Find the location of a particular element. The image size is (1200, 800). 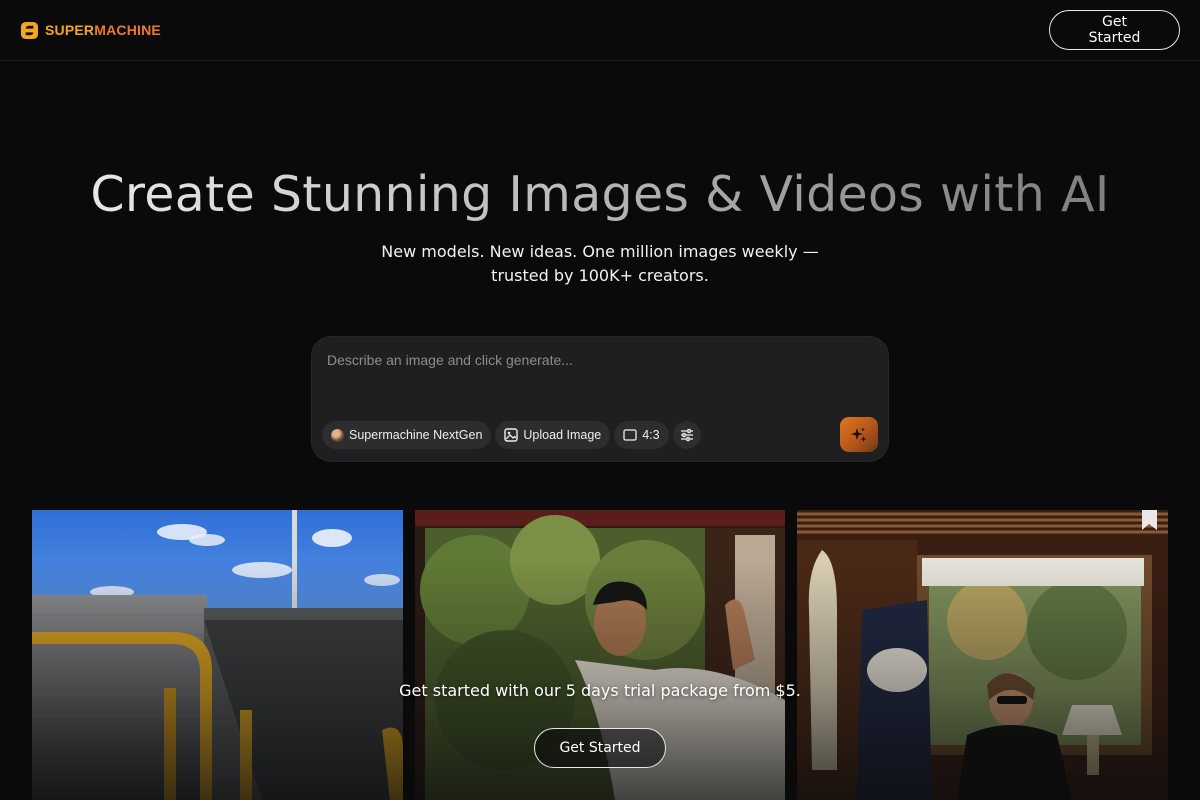

upload-image-label: Upload Image is located at coordinates (562, 435).